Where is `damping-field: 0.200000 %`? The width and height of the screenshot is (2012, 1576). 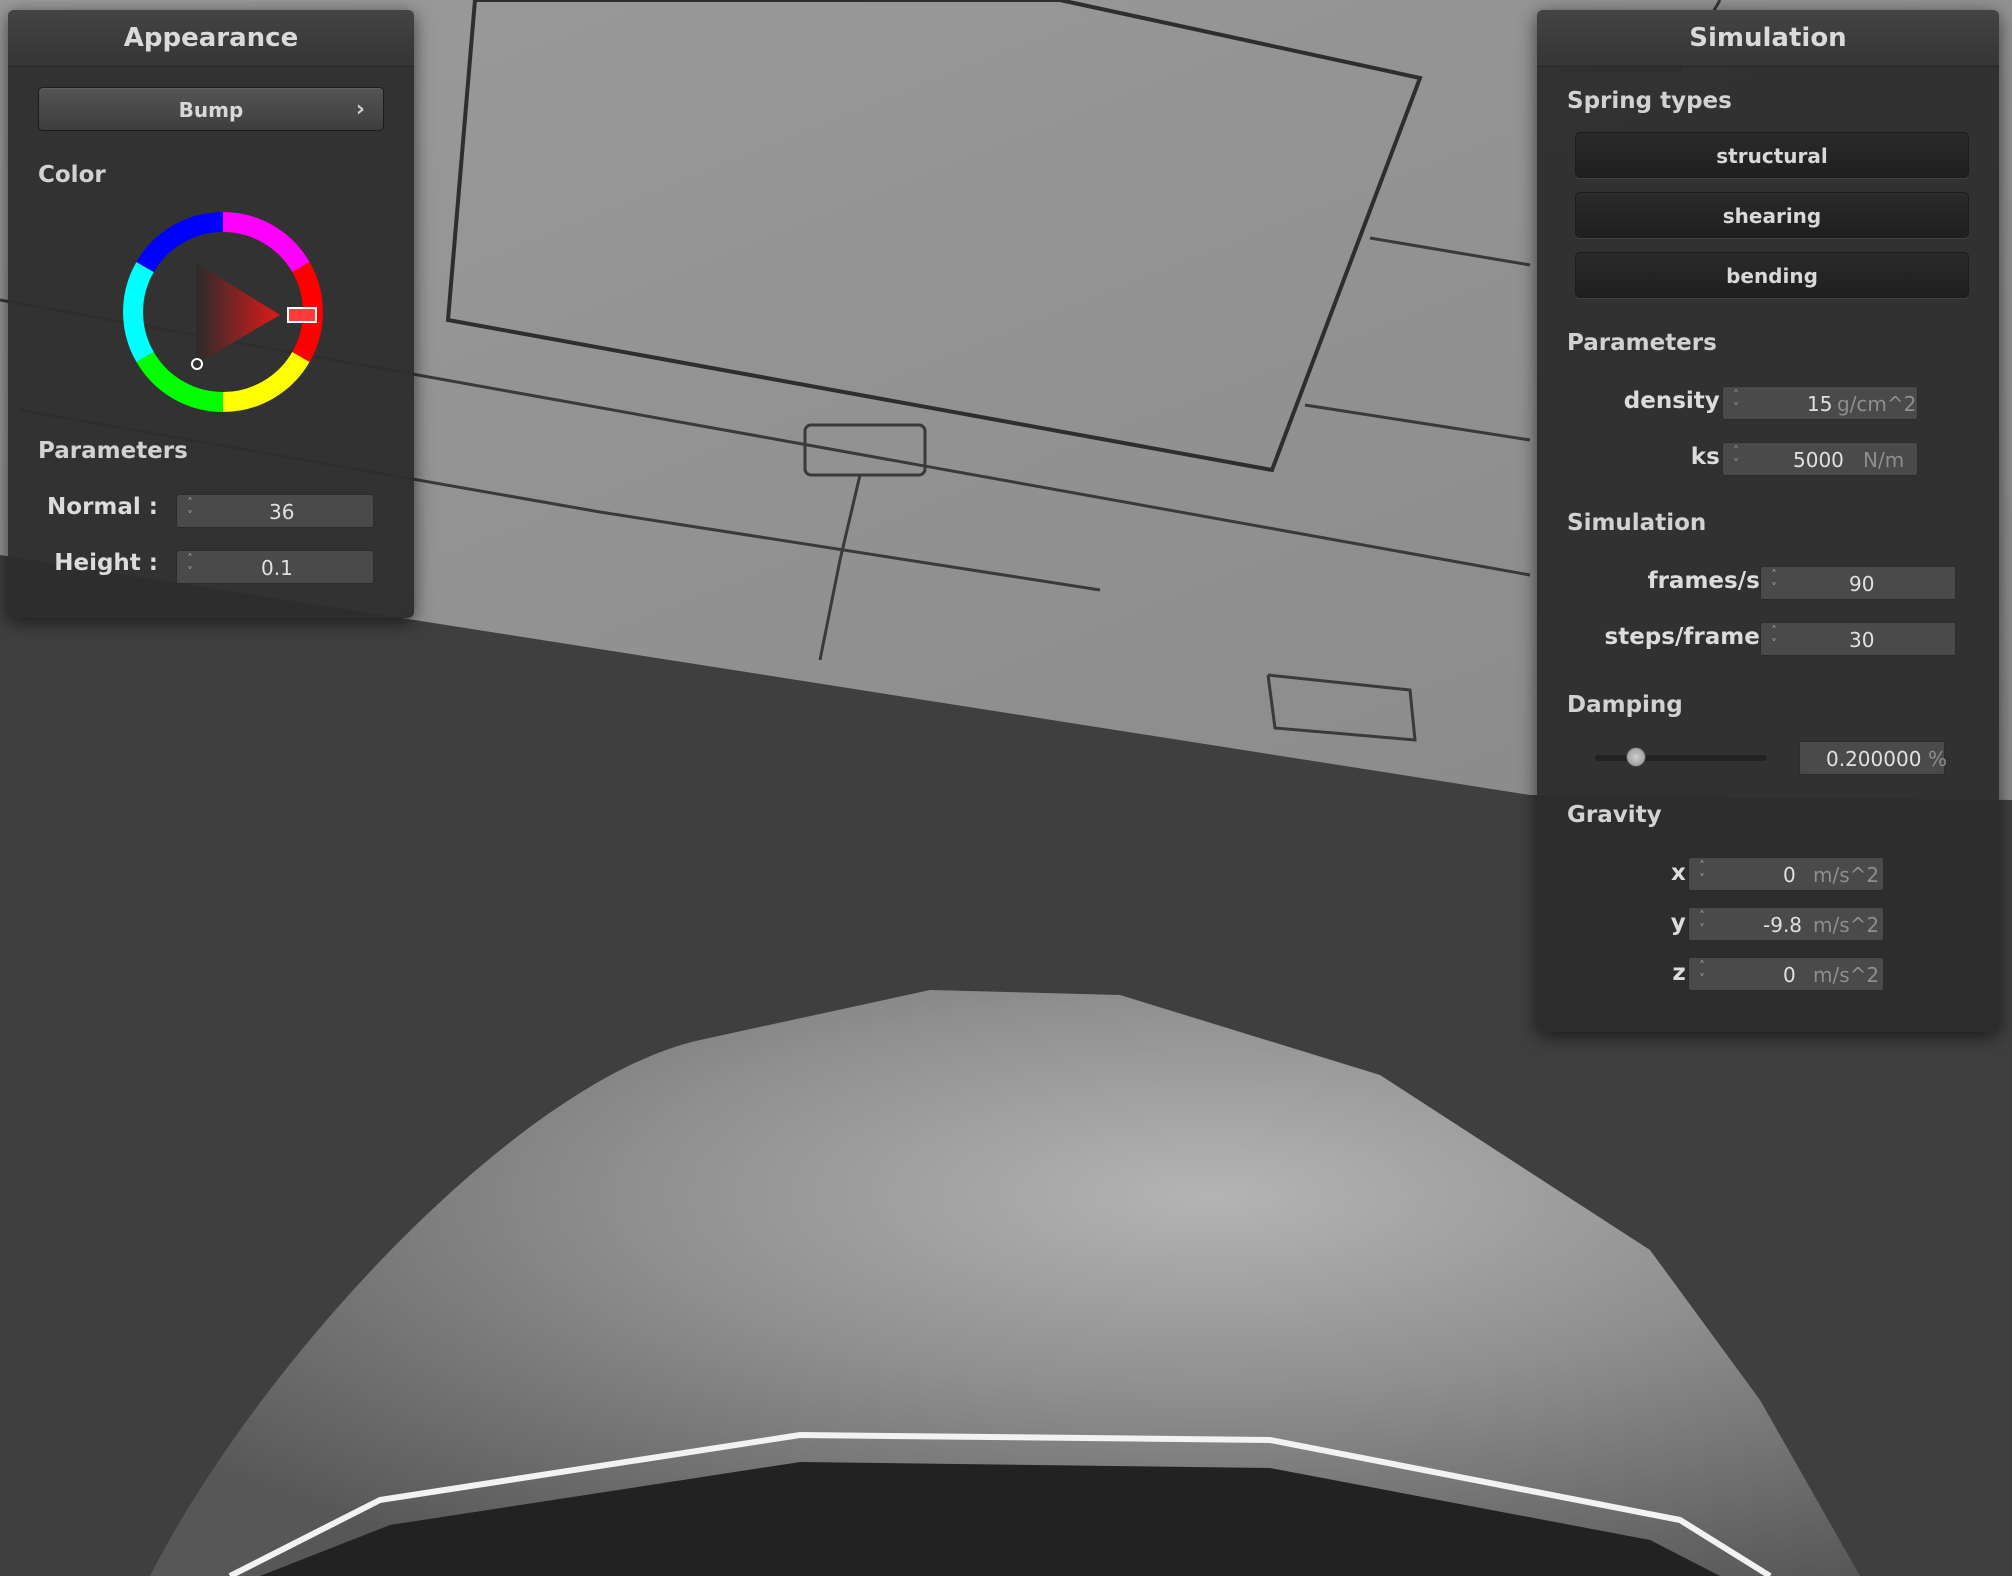 damping-field: 0.200000 % is located at coordinates (1873, 758).